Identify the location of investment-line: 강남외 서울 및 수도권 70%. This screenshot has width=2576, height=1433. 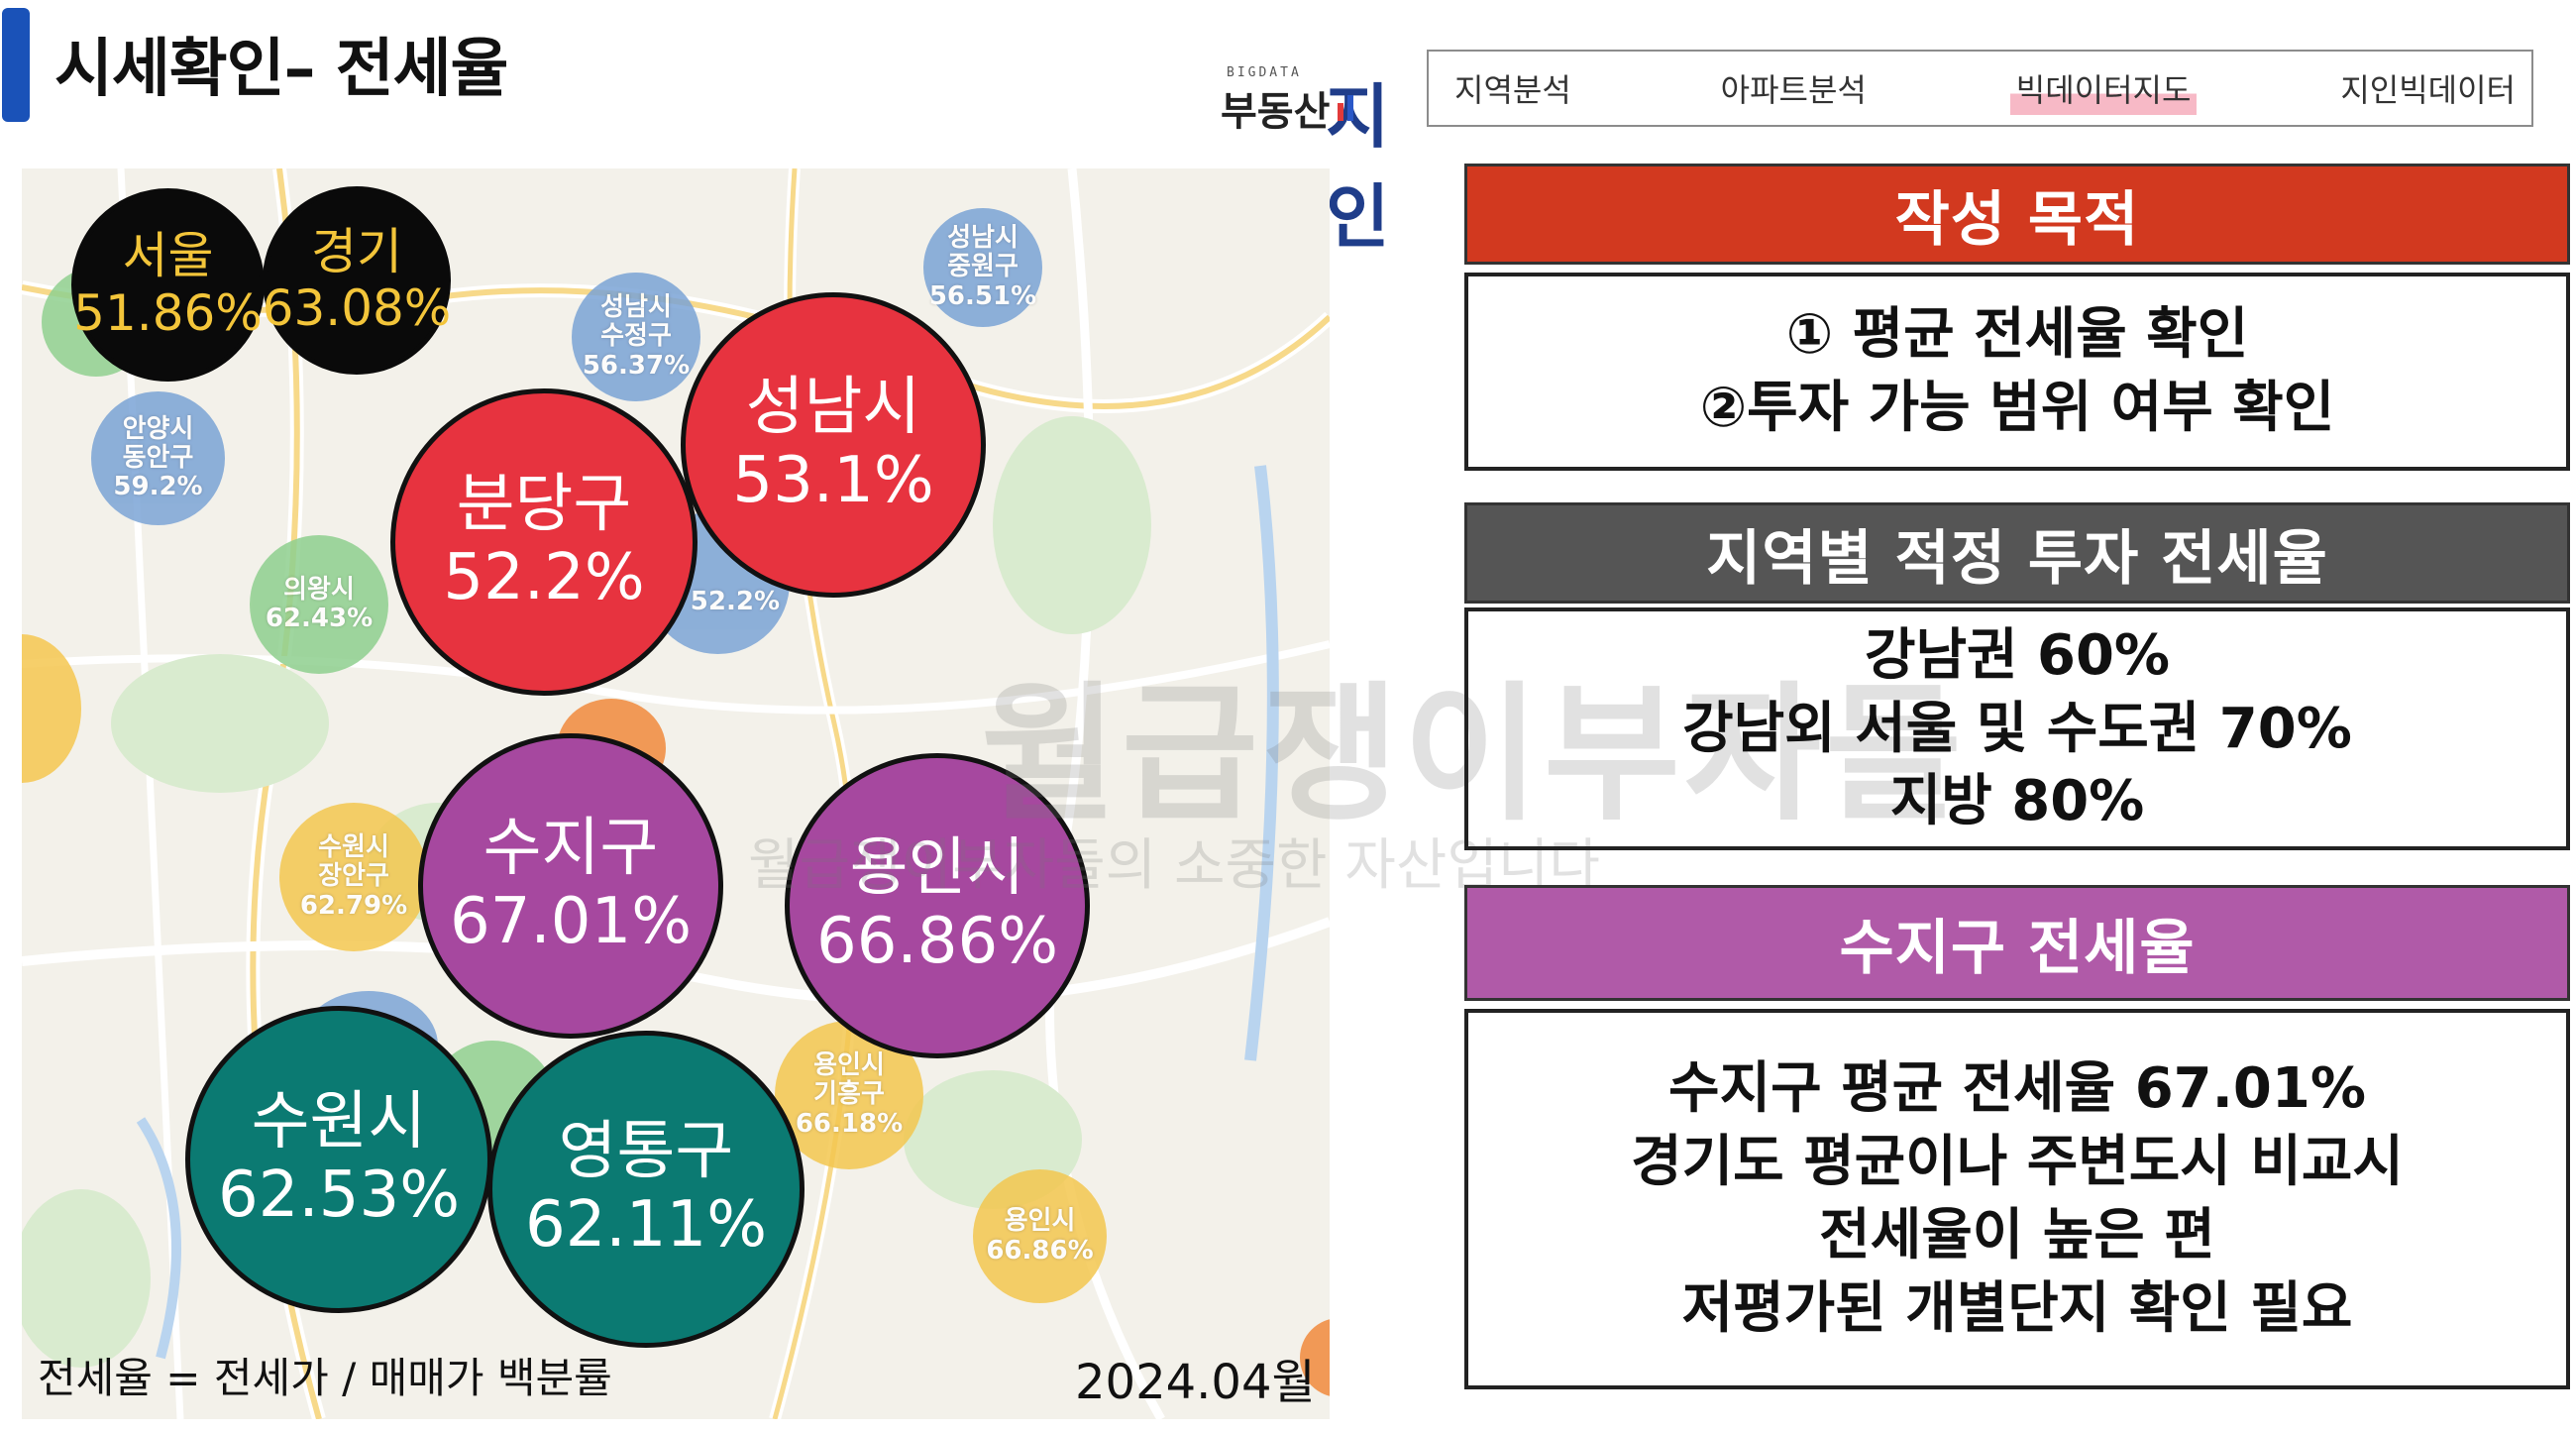
(2017, 728).